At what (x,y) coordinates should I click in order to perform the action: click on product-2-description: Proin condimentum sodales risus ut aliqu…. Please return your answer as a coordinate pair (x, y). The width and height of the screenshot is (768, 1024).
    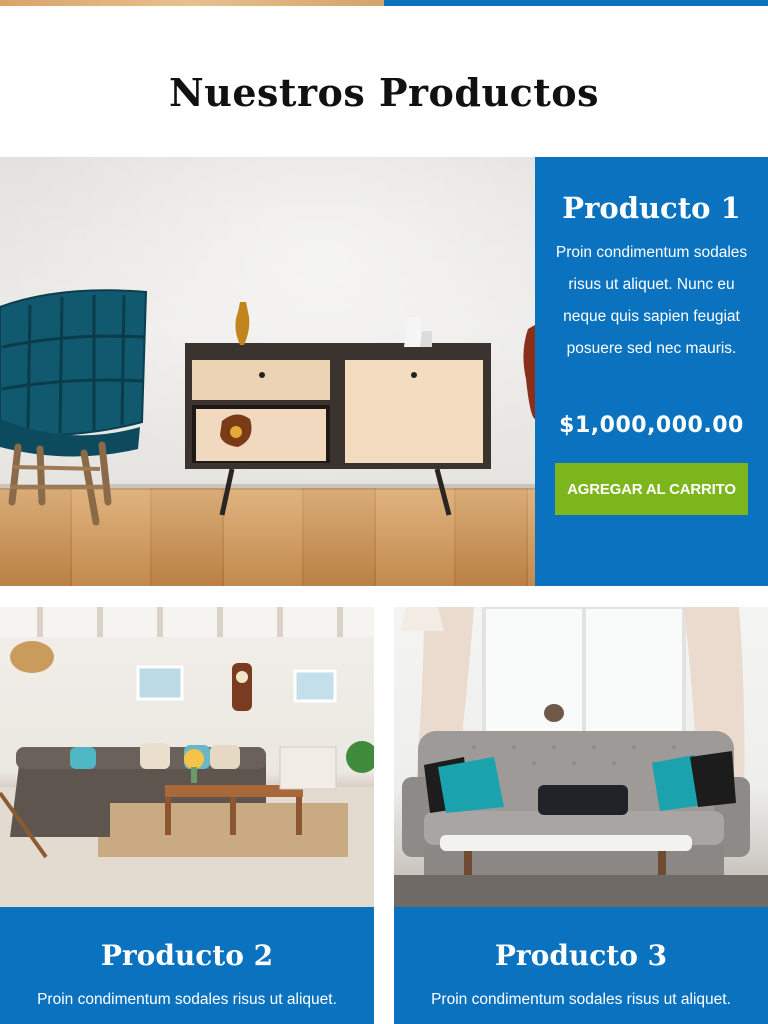
    Looking at the image, I should click on (187, 999).